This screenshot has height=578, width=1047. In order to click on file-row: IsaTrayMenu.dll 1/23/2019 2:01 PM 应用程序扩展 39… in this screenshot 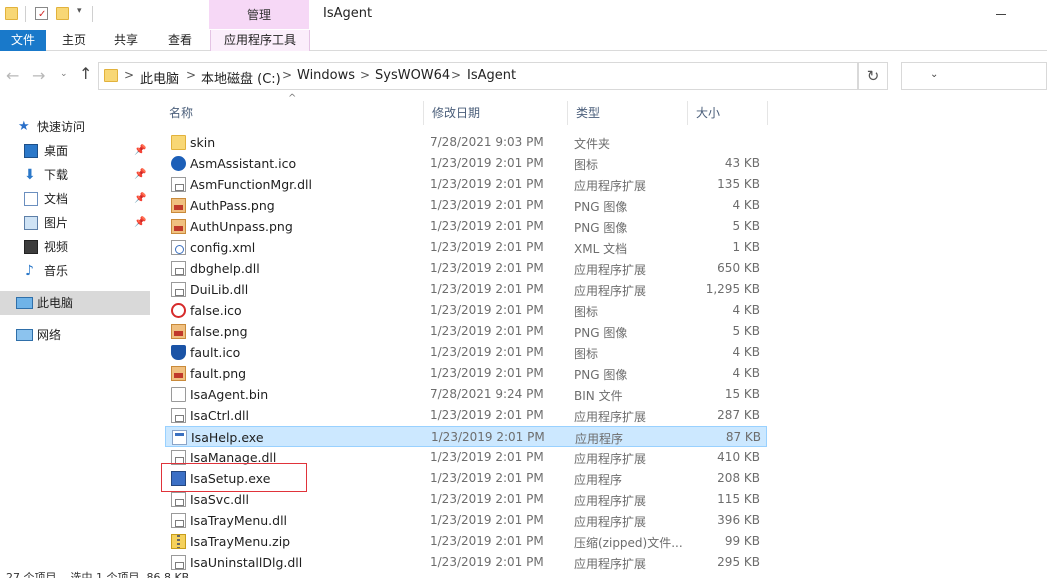, I will do `click(466, 520)`.